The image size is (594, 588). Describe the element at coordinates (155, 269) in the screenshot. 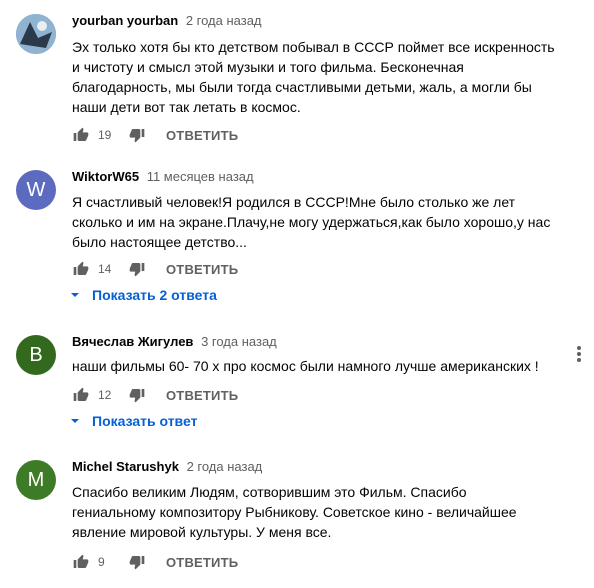

I see `comment-toolbar: 14 ОТВЕТИТЬ` at that location.